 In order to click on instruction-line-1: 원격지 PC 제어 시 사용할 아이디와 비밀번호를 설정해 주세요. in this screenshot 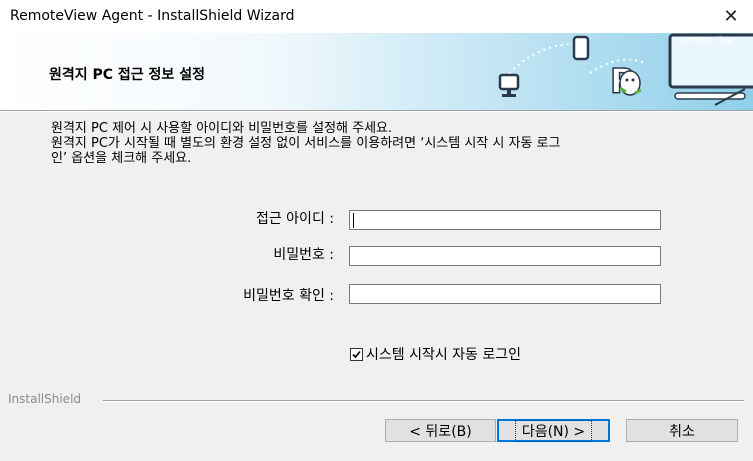, I will do `click(222, 128)`.